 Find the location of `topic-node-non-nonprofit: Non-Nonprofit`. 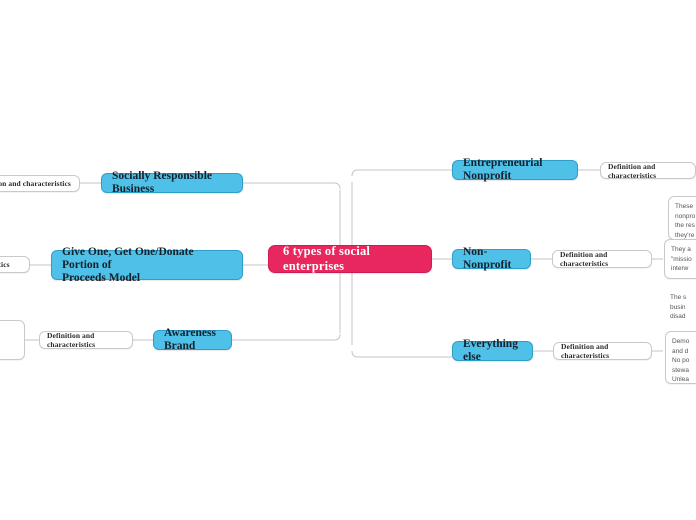

topic-node-non-nonprofit: Non-Nonprofit is located at coordinates (491, 258).